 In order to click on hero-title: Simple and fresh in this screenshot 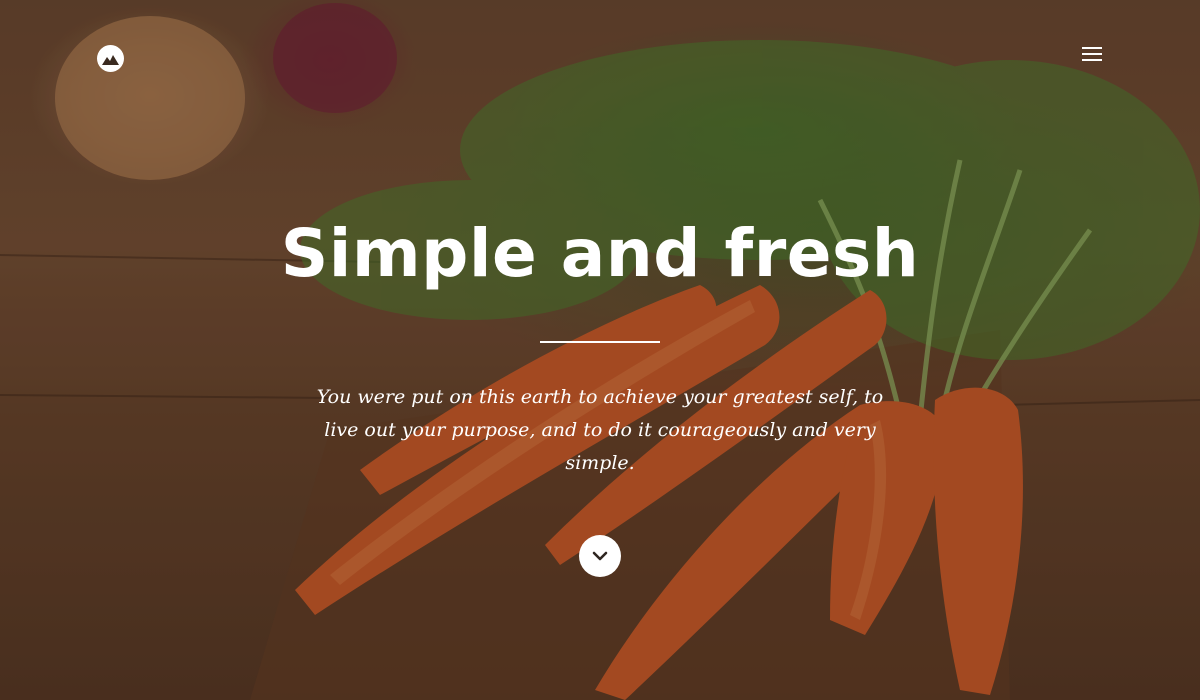, I will do `click(600, 253)`.